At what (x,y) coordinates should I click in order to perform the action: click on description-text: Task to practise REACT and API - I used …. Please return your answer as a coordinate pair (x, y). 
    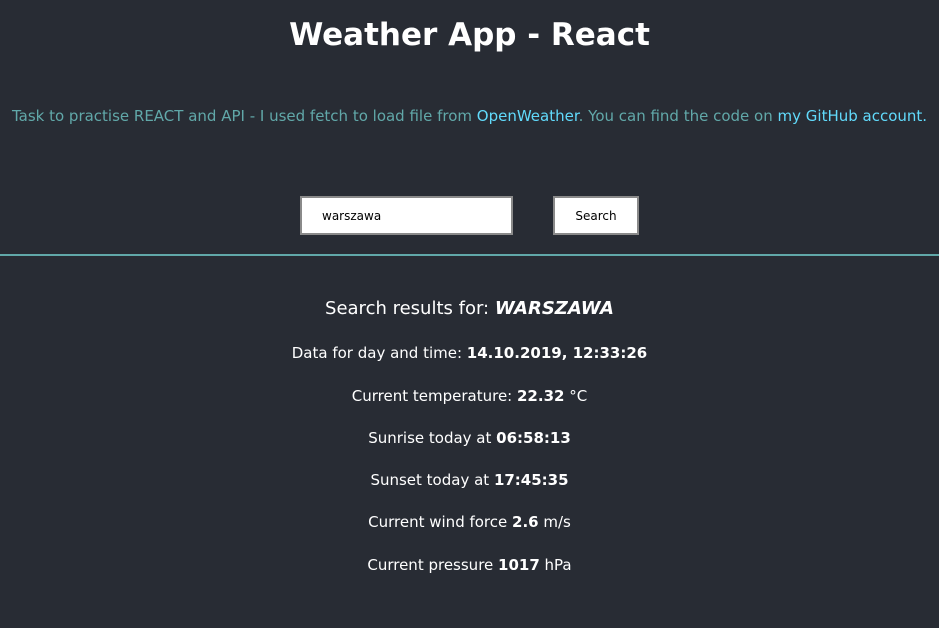
    Looking at the image, I should click on (244, 116).